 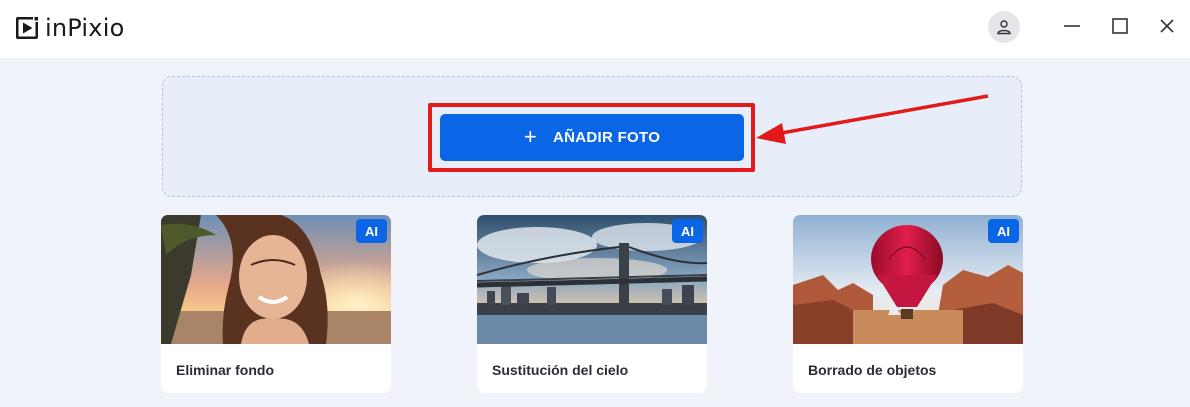 I want to click on user-icon, so click(x=1004, y=27).